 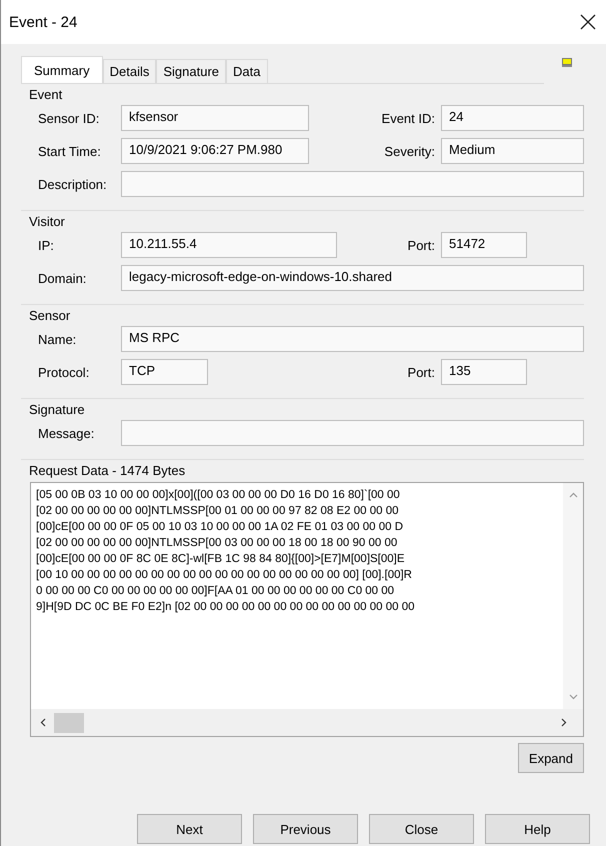 I want to click on text-field: MS RPC, so click(x=352, y=339).